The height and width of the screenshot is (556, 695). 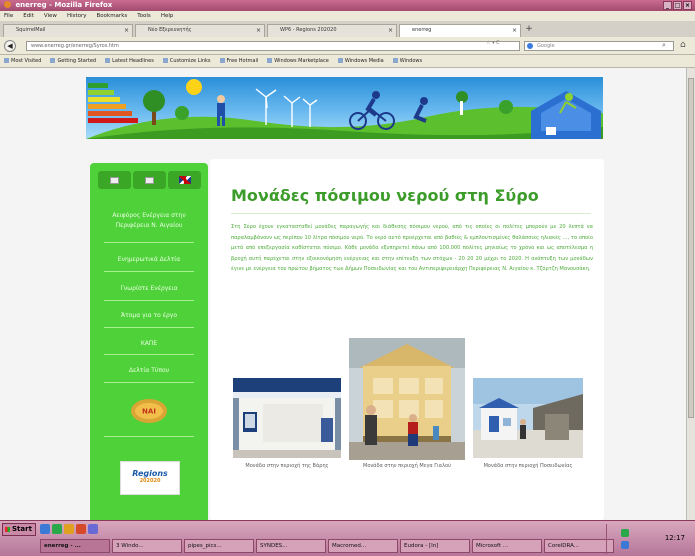 I want to click on photo-poseidonia-unit, so click(x=528, y=418).